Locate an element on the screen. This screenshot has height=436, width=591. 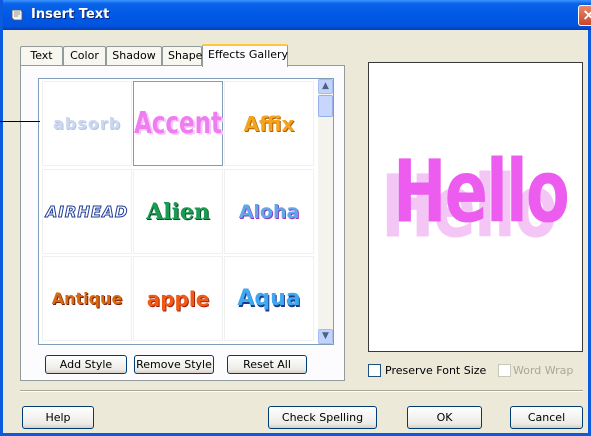
tab-color: Color is located at coordinates (84, 56).